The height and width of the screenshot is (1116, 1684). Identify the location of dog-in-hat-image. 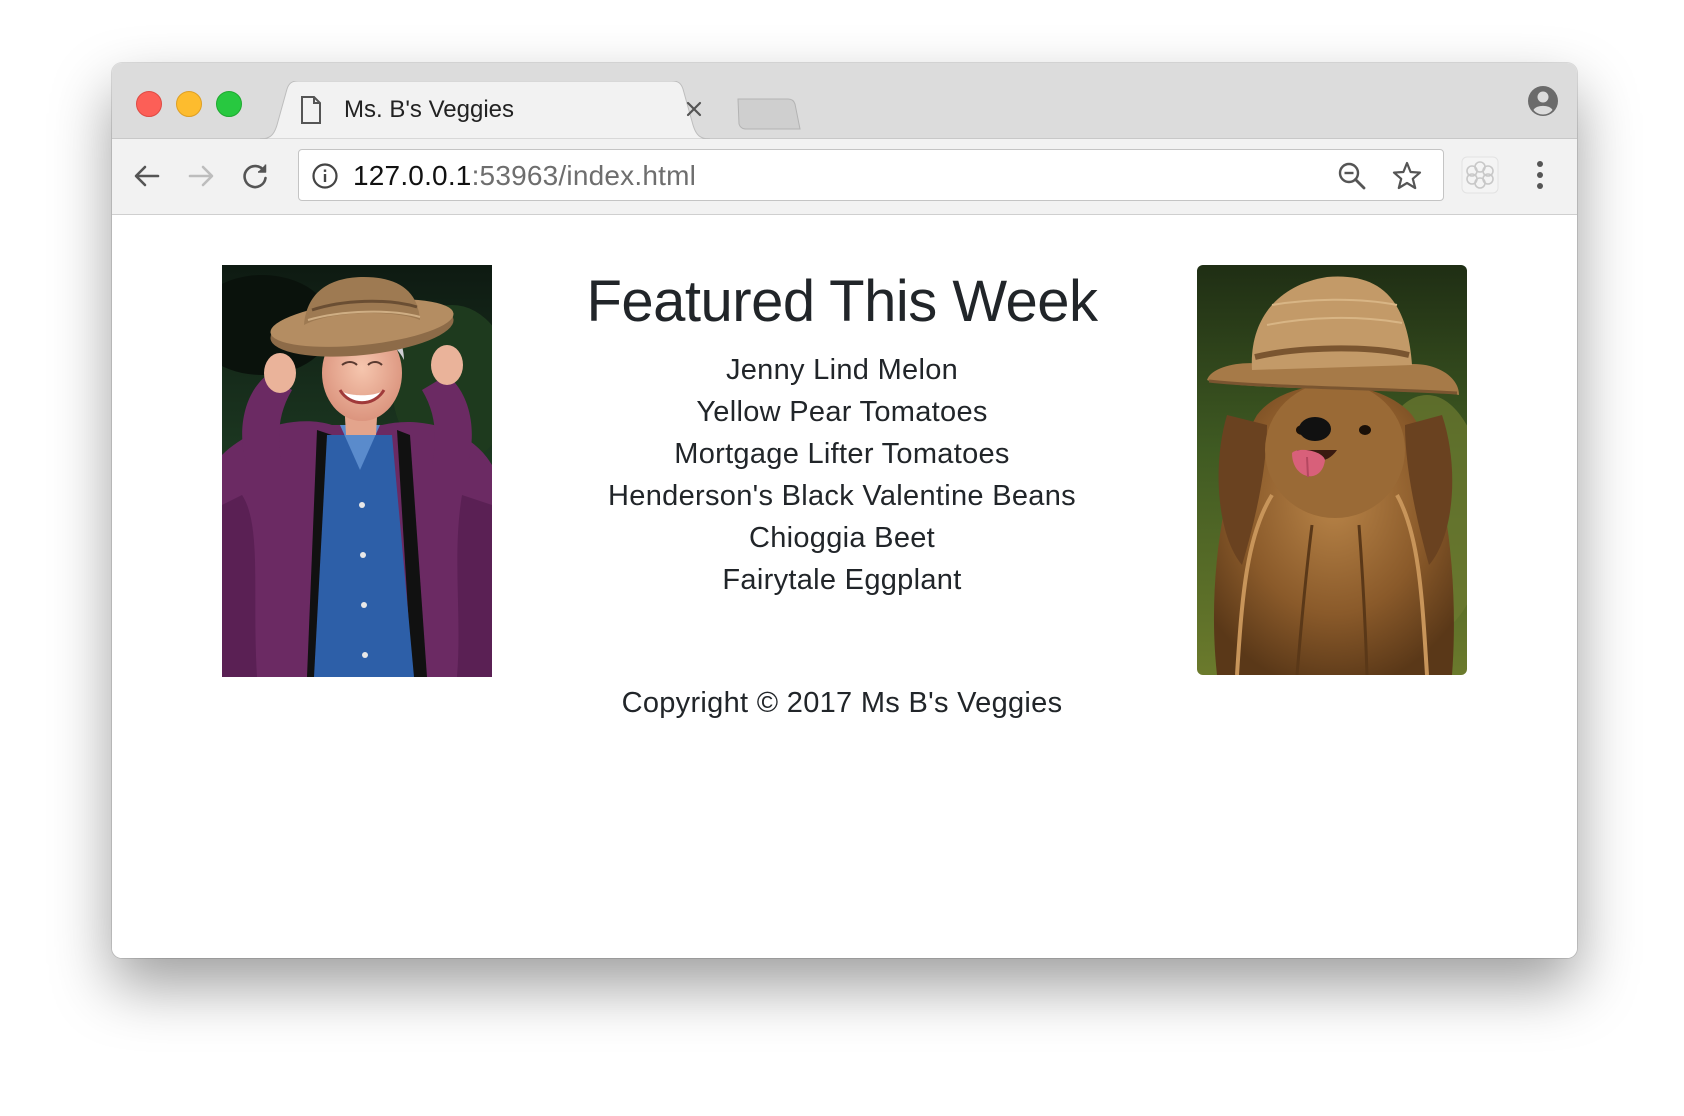
(1332, 470).